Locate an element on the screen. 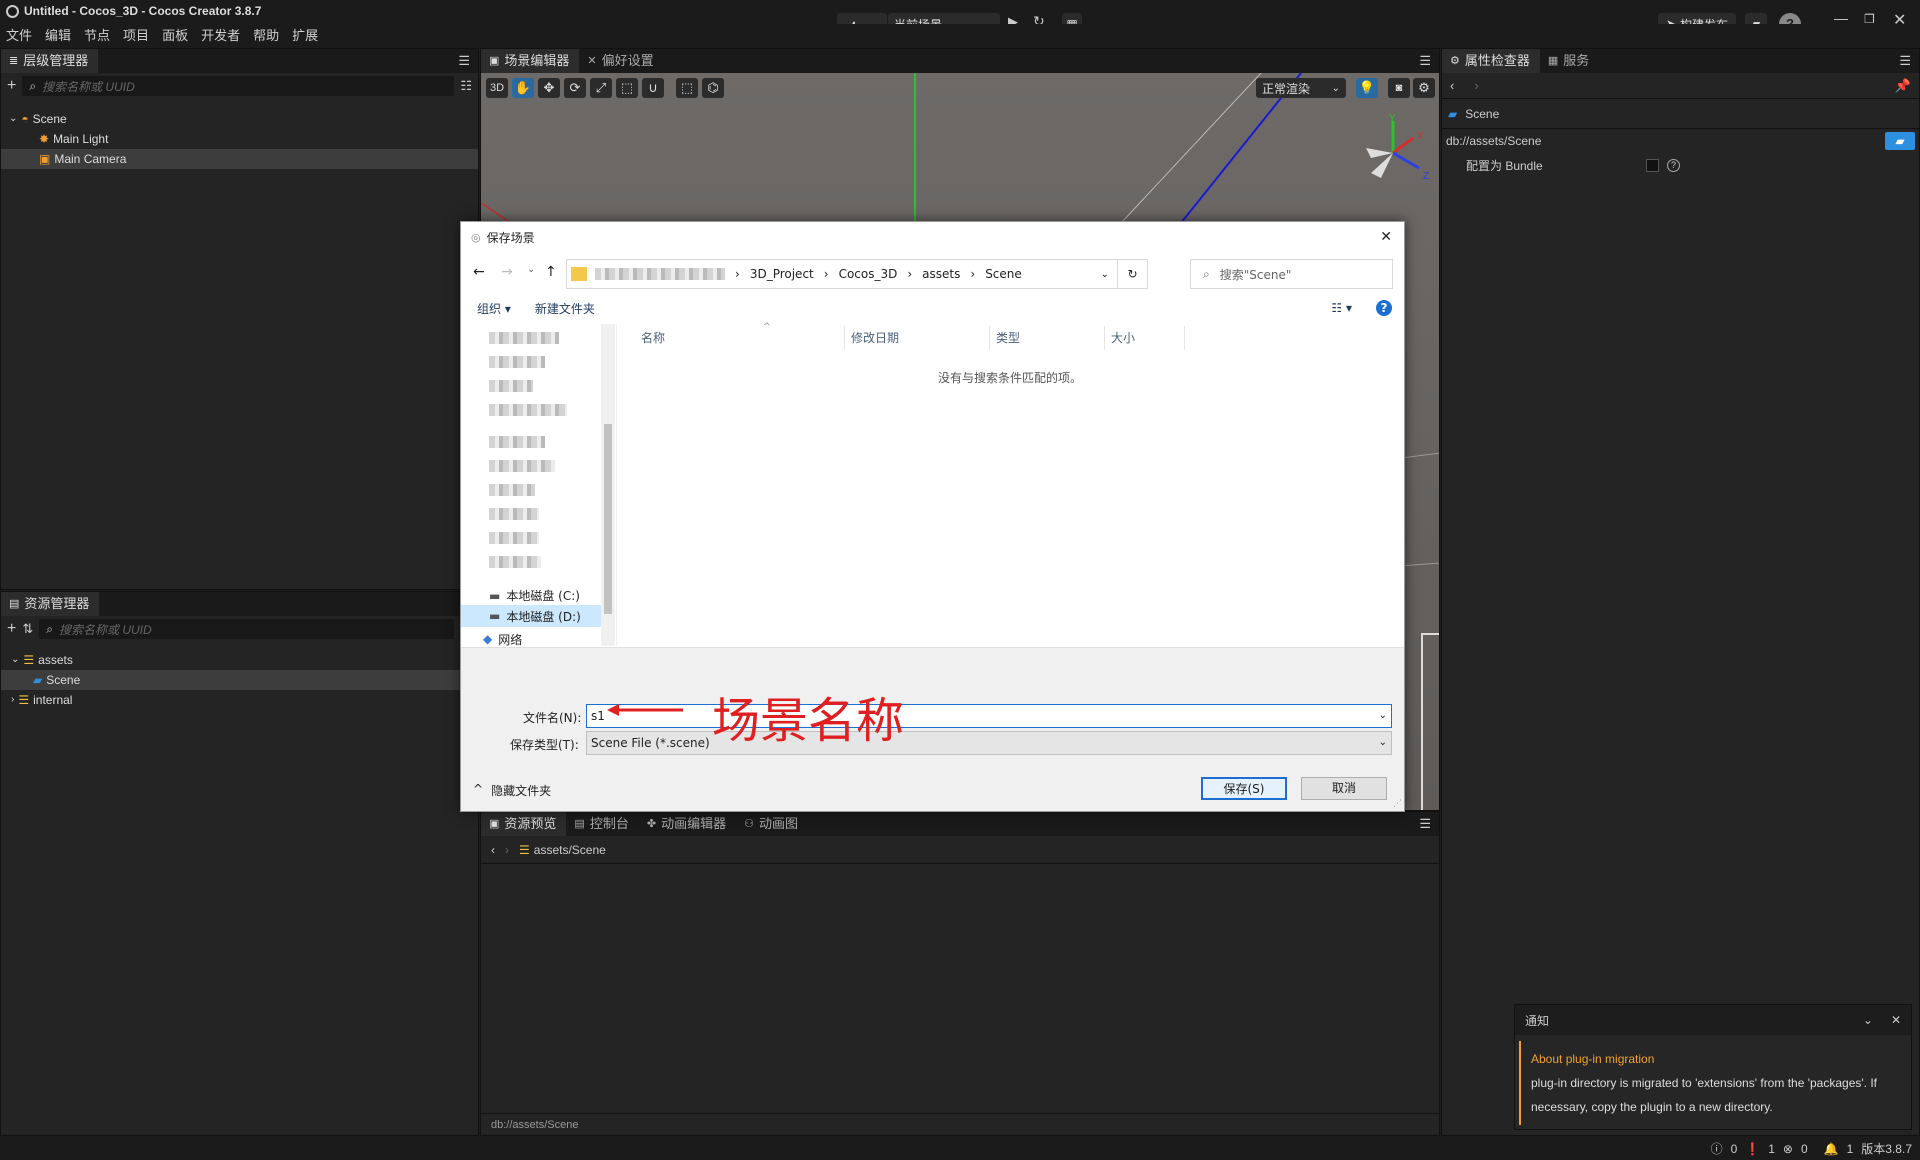  tab-inspector: ⚙ 属性检查器 is located at coordinates (1491, 61).